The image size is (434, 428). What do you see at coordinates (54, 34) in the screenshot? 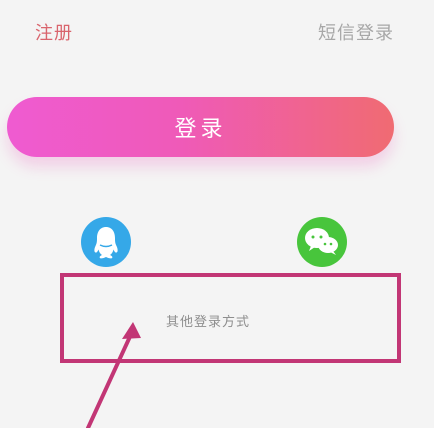
I see `register-link: 注册` at bounding box center [54, 34].